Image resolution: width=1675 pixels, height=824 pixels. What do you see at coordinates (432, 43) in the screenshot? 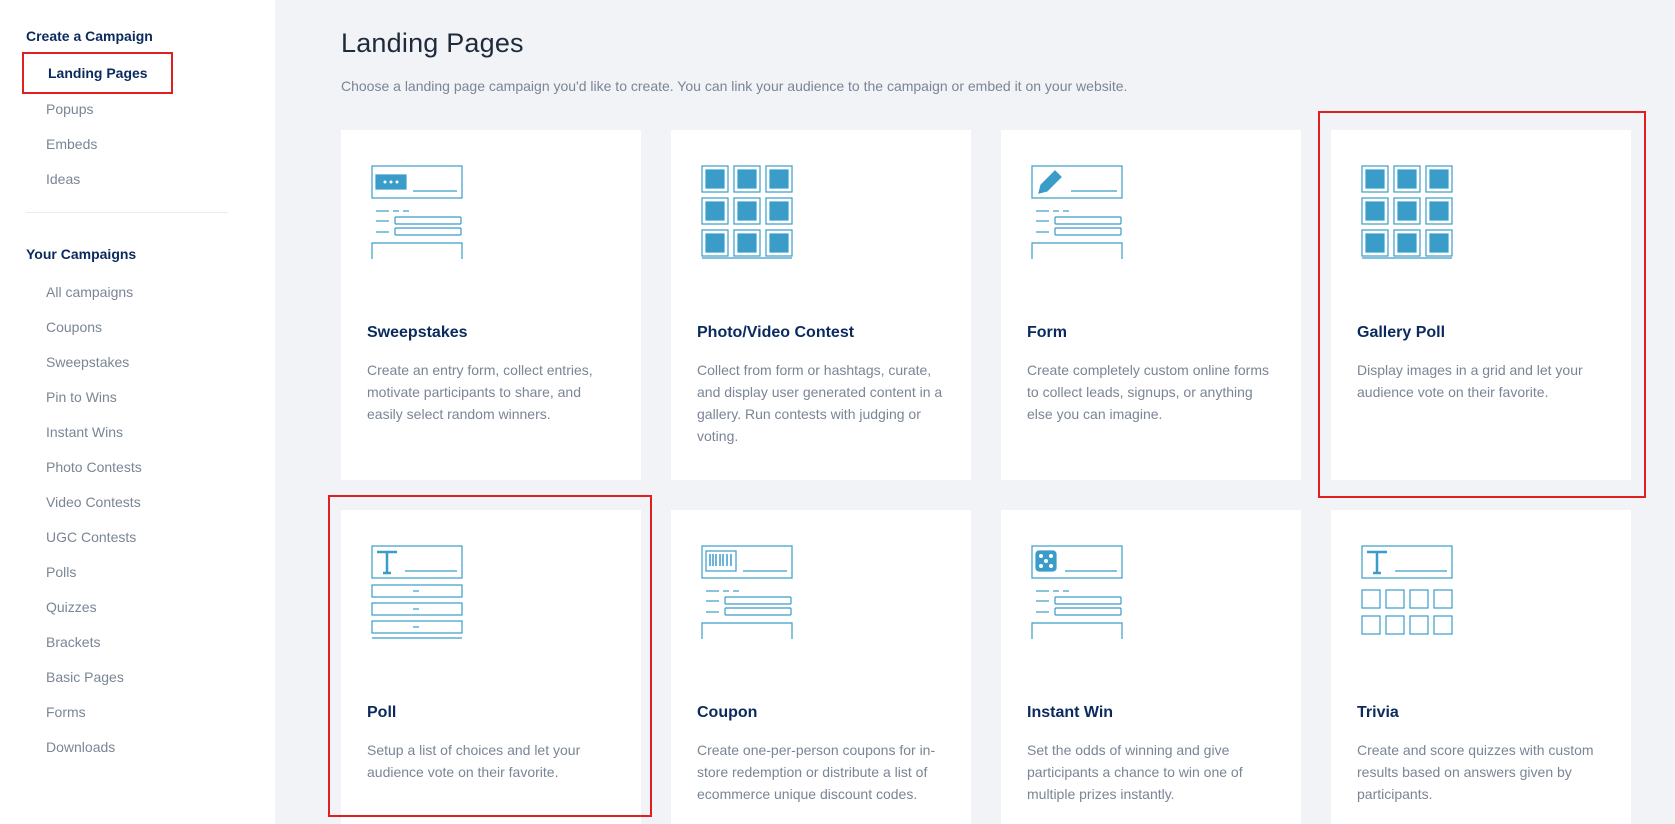
I see `page-title: Landing Pages` at bounding box center [432, 43].